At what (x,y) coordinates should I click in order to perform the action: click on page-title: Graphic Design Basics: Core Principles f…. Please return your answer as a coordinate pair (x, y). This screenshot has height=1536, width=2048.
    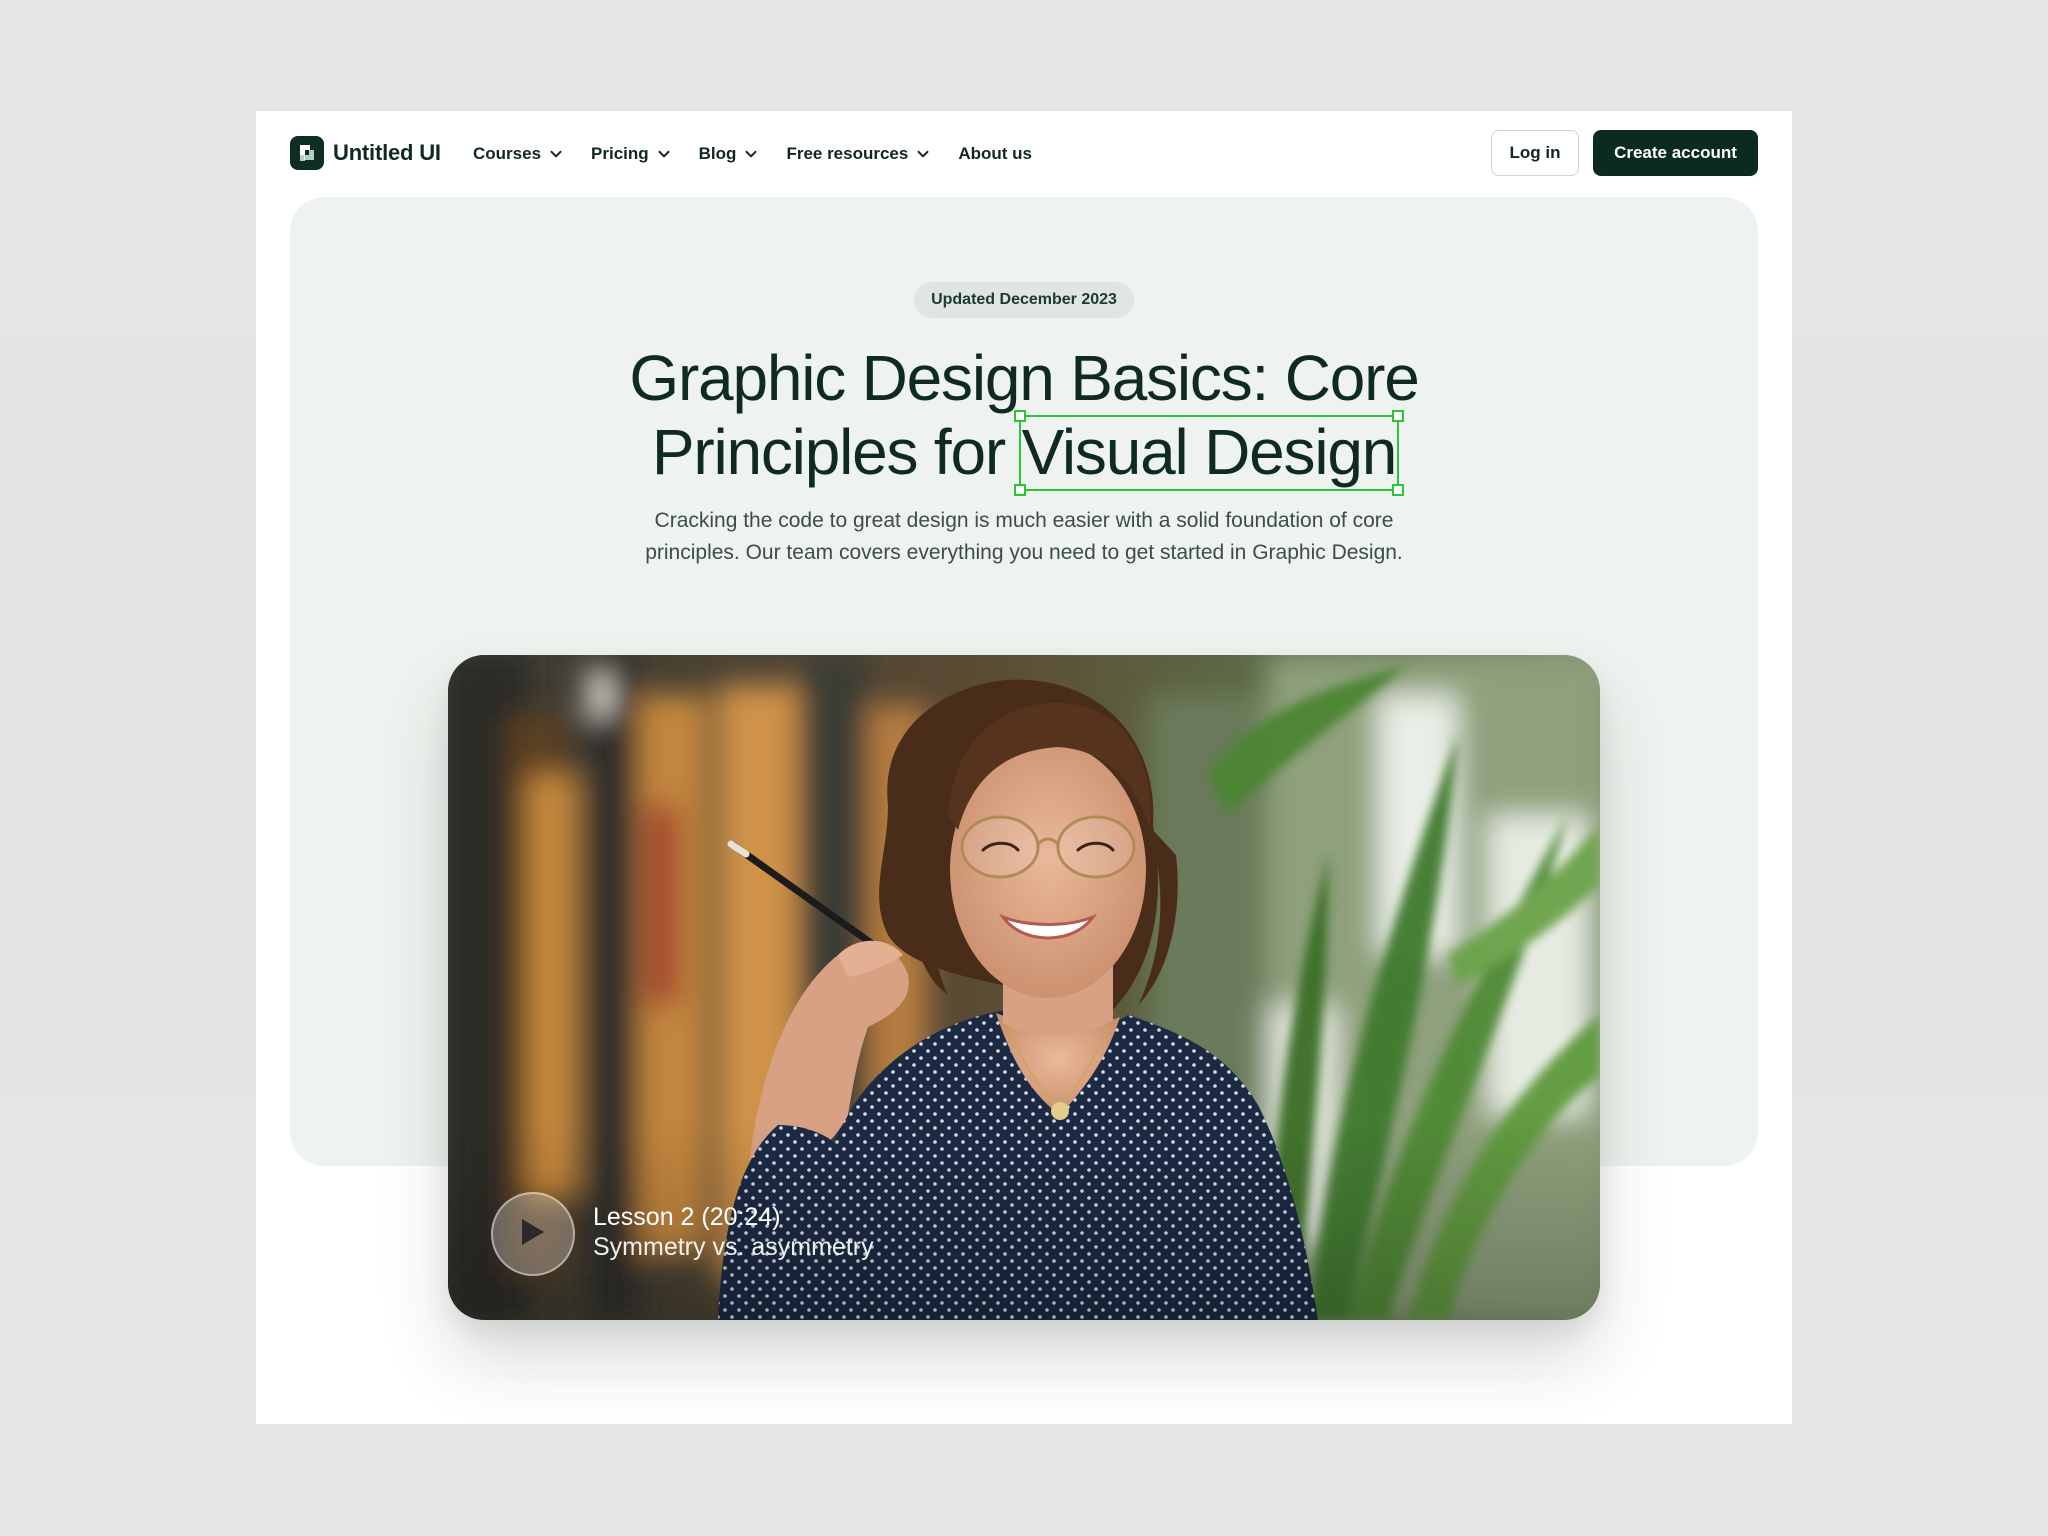
    Looking at the image, I should click on (1024, 418).